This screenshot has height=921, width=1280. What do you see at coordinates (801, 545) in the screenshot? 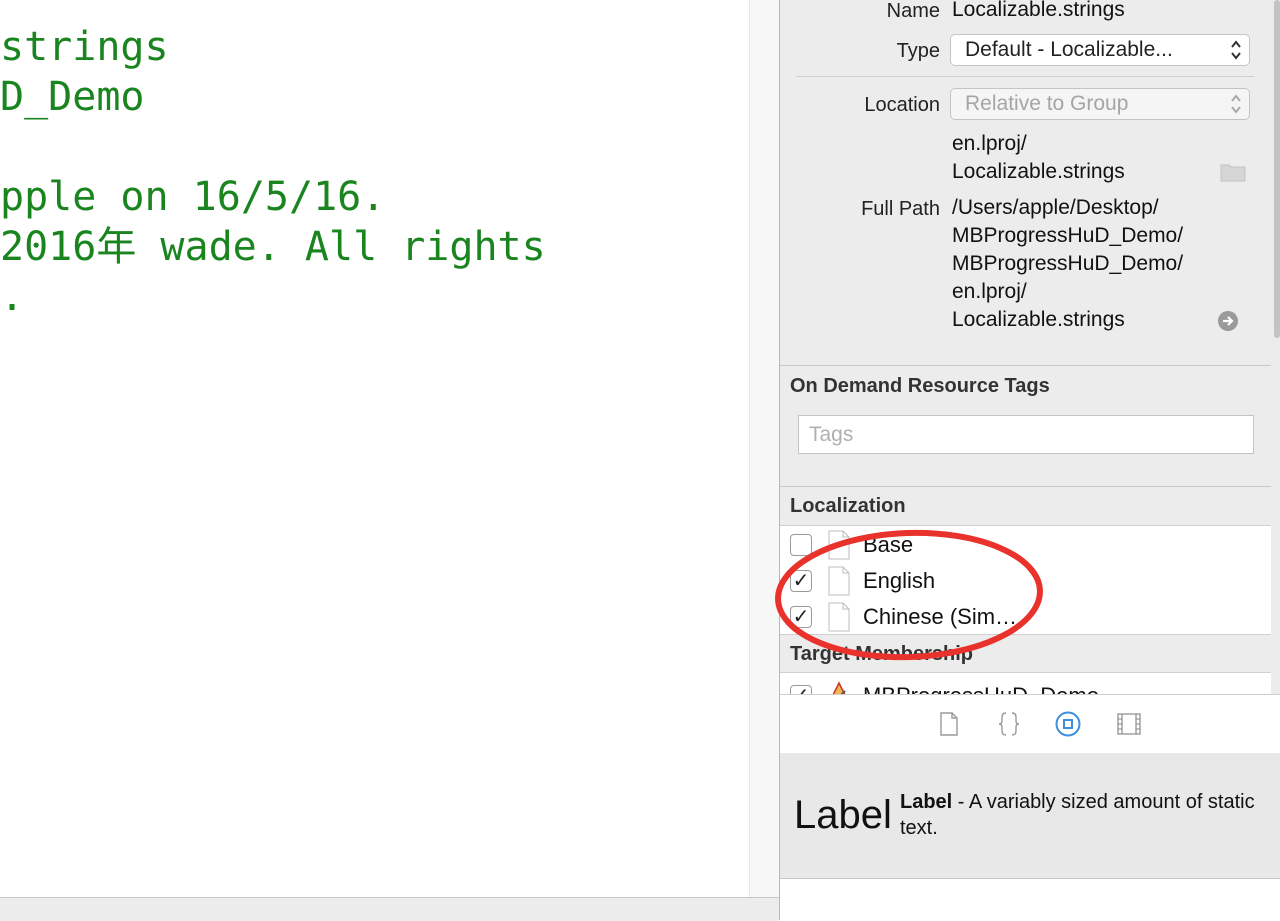
I see `checkbox-base` at bounding box center [801, 545].